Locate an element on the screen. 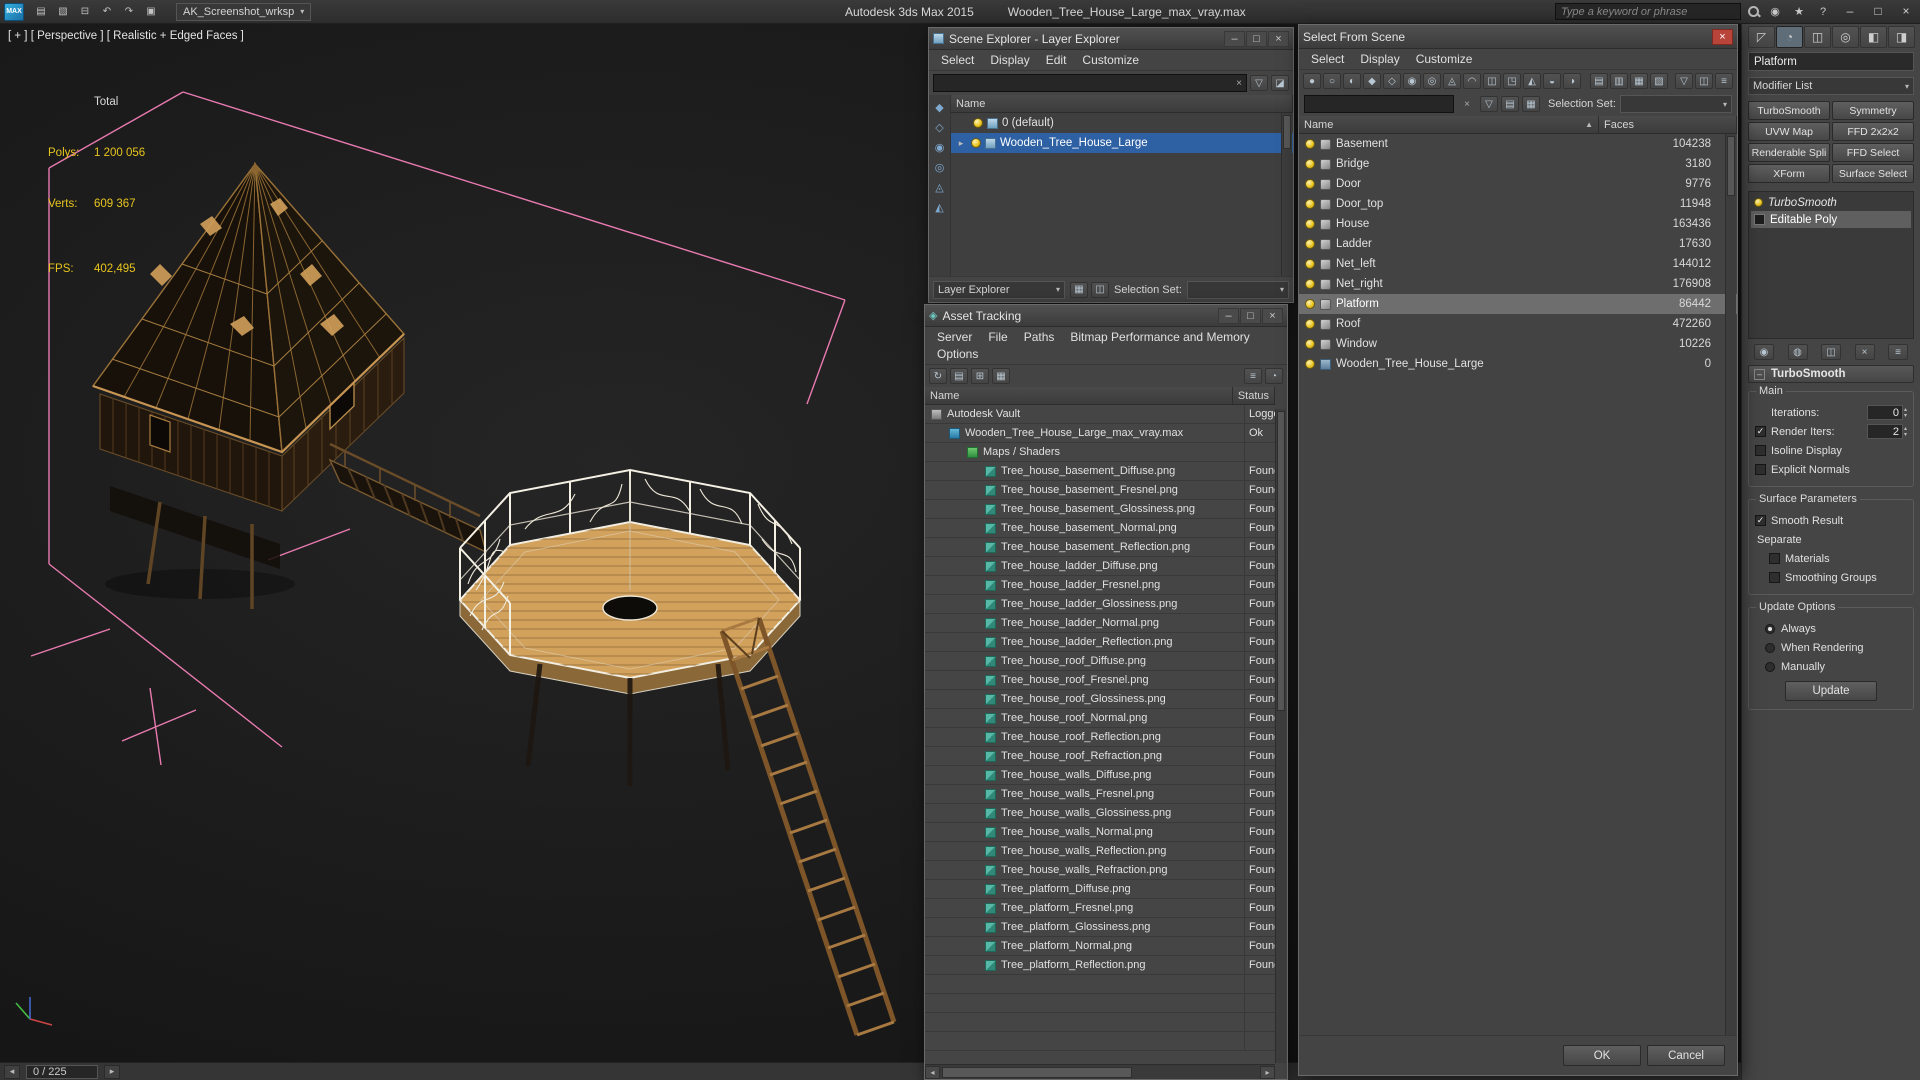 This screenshot has width=1920, height=1080. asset-row: Tree_house_basement_Glossiness.png Found is located at coordinates (1100, 509).